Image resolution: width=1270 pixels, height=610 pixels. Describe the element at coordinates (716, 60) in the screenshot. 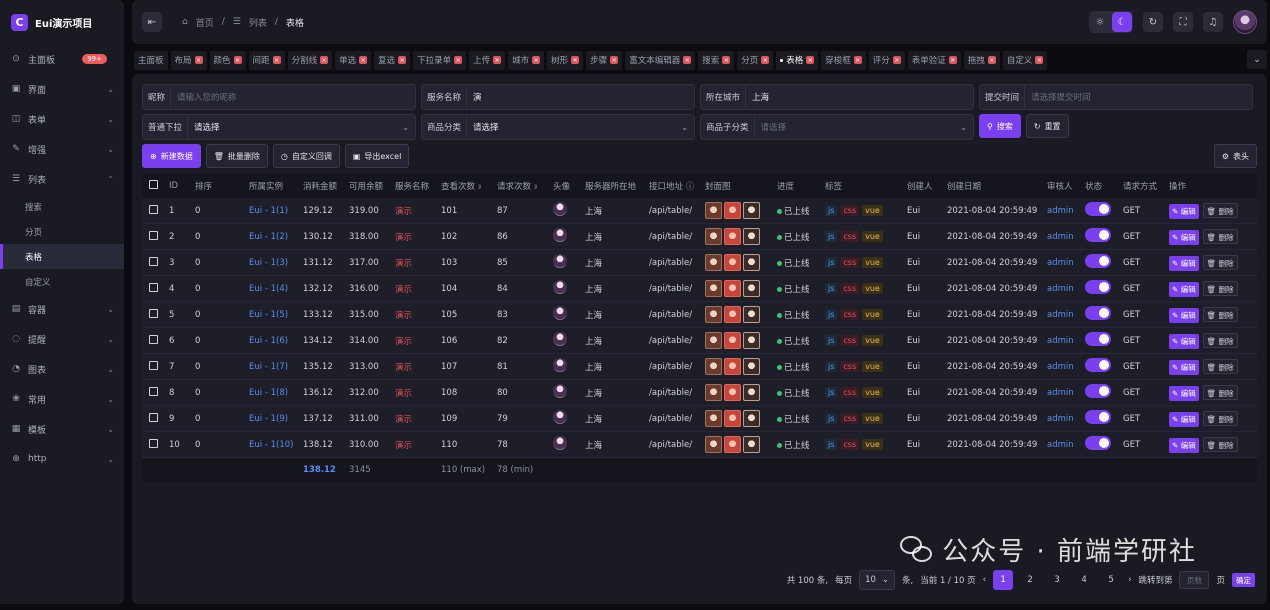

I see `tab-13: 搜索 ✕` at that location.